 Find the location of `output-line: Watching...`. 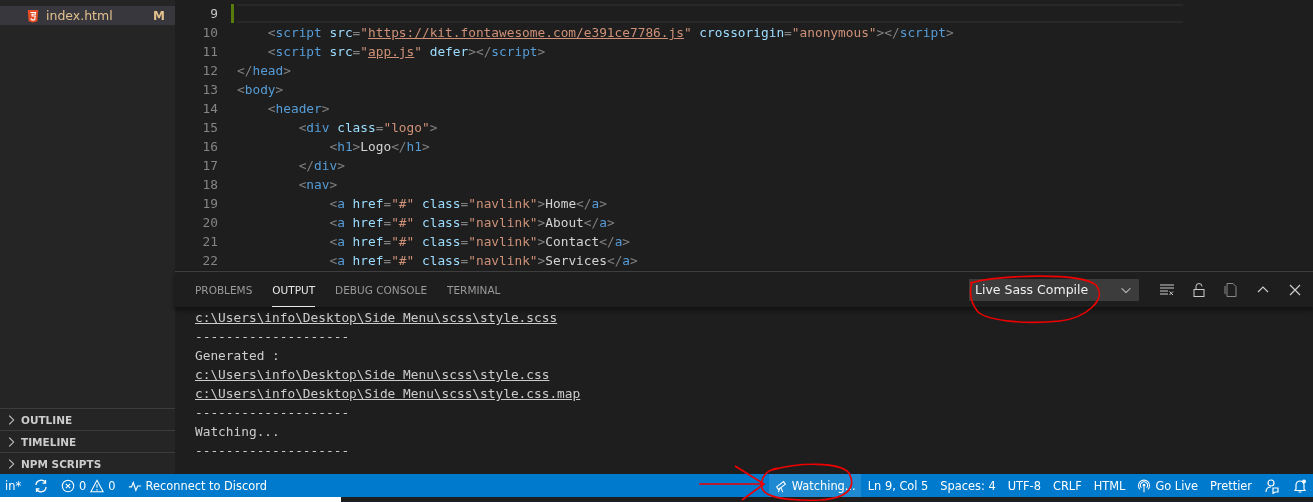

output-line: Watching... is located at coordinates (237, 431).